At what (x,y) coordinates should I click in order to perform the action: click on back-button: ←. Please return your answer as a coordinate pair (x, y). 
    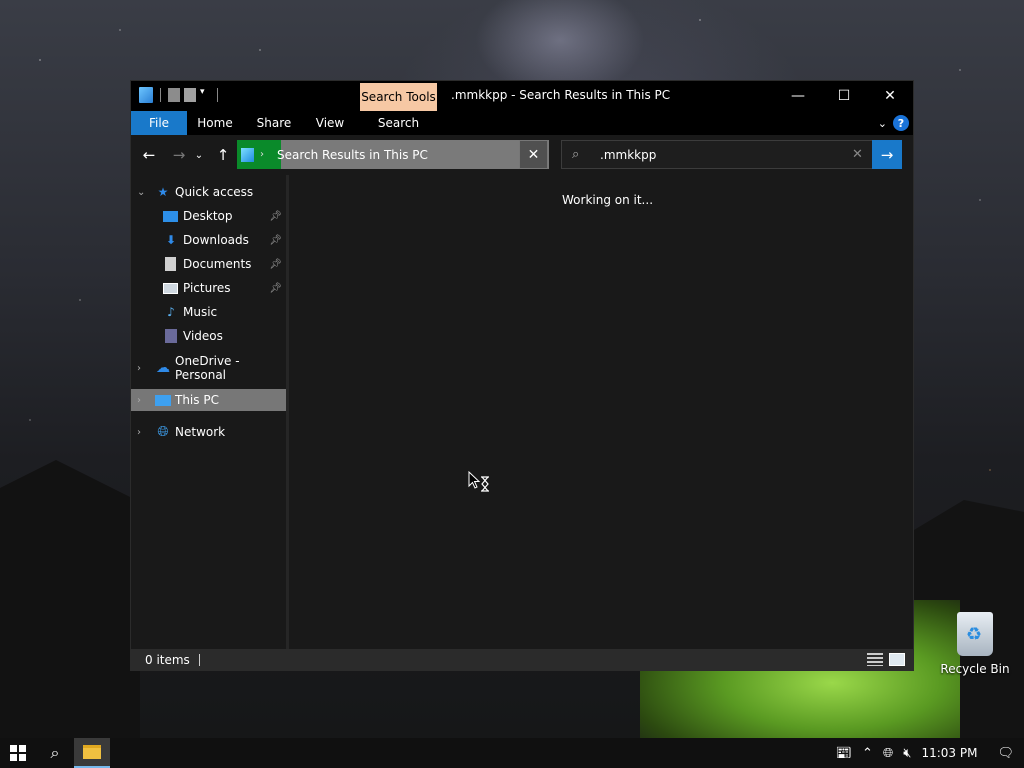
    Looking at the image, I should click on (149, 155).